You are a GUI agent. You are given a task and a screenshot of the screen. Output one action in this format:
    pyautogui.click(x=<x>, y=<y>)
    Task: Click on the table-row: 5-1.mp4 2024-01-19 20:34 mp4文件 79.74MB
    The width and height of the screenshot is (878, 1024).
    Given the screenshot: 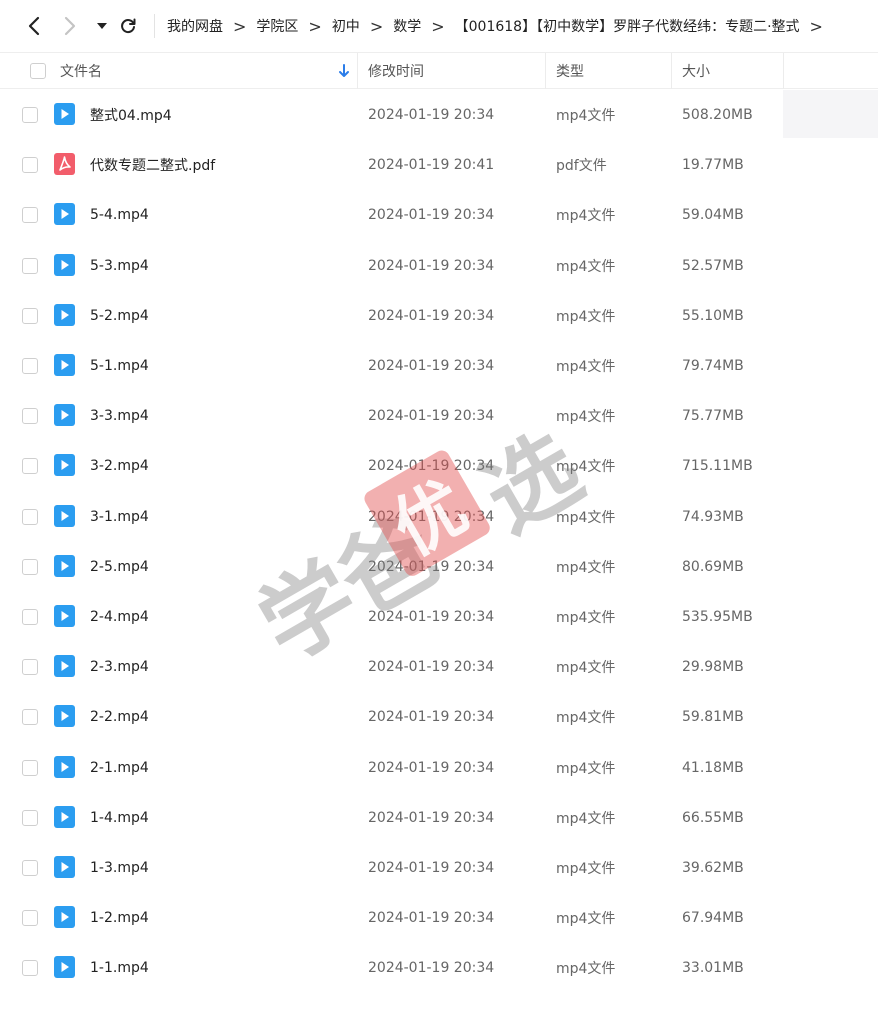 What is the action you would take?
    pyautogui.click(x=439, y=366)
    